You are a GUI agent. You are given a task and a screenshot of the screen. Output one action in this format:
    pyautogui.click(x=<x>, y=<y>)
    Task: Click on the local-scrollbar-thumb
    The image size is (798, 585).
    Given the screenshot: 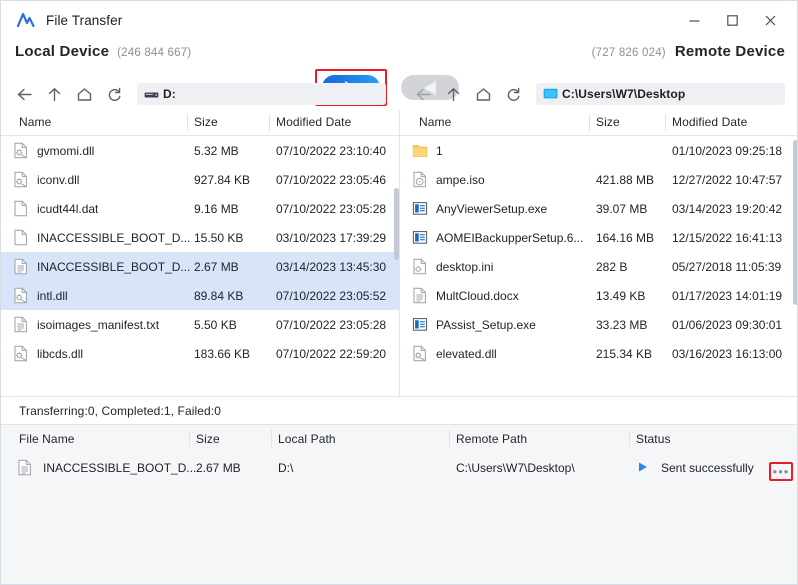 What is the action you would take?
    pyautogui.click(x=396, y=224)
    